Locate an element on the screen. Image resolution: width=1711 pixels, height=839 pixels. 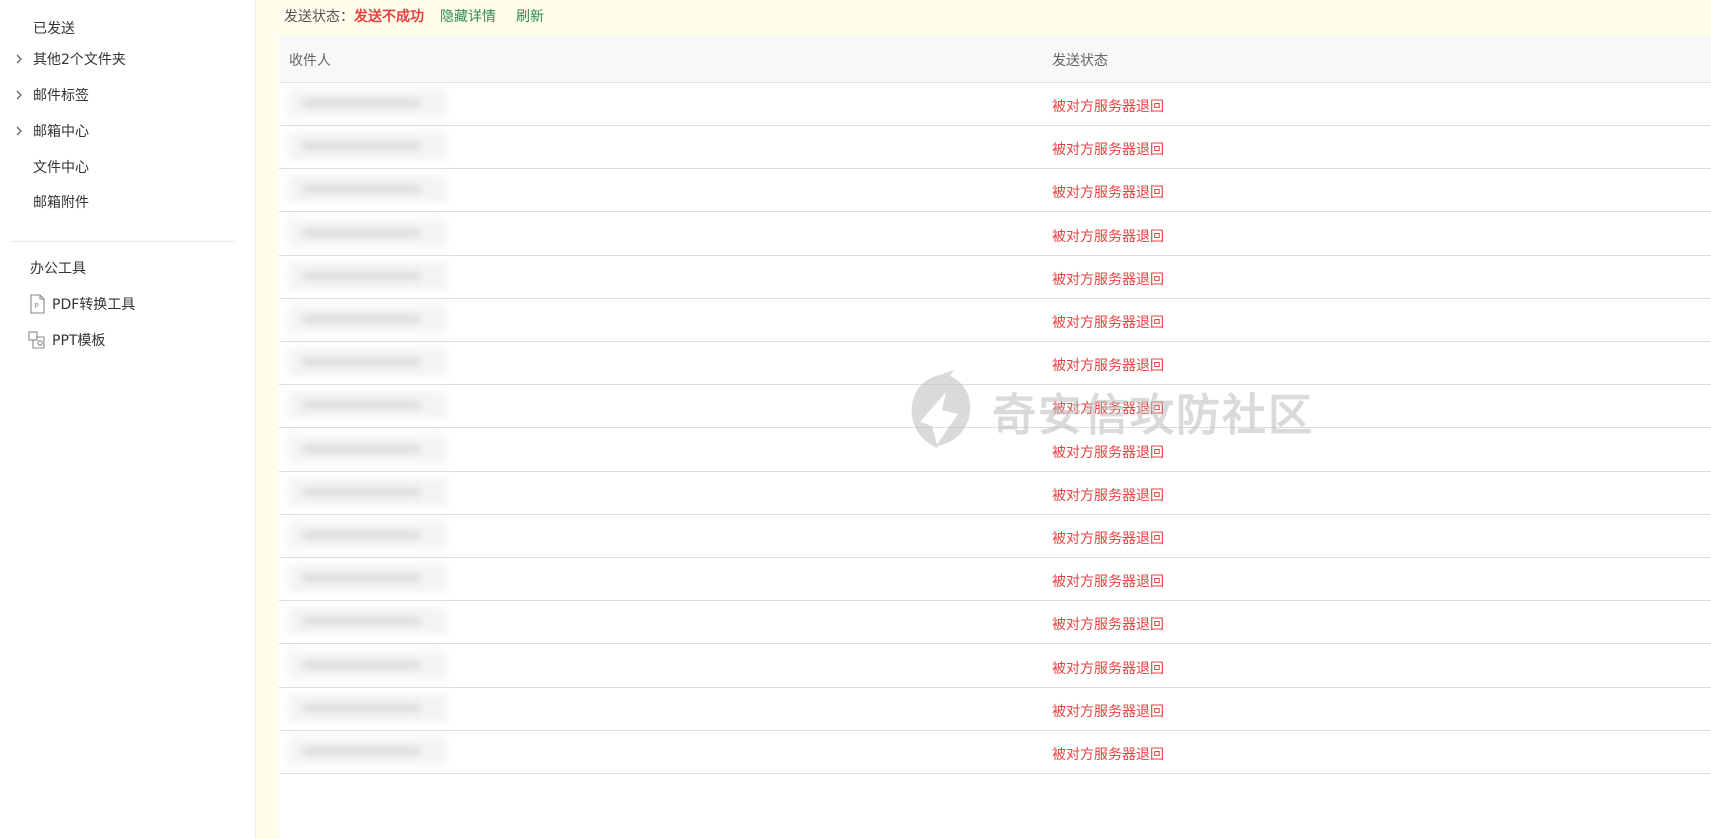
sidebar-item-label: 邮箱附件 is located at coordinates (61, 203).